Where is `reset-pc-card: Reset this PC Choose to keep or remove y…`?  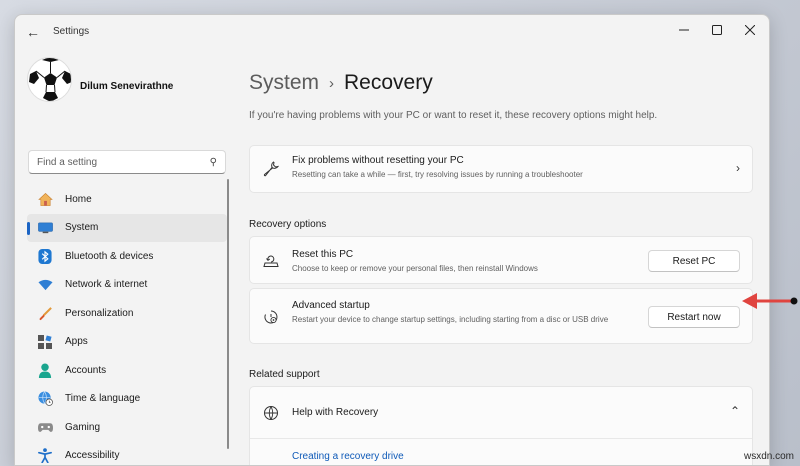
reset-pc-card: Reset this PC Choose to keep or remove y… is located at coordinates (501, 260).